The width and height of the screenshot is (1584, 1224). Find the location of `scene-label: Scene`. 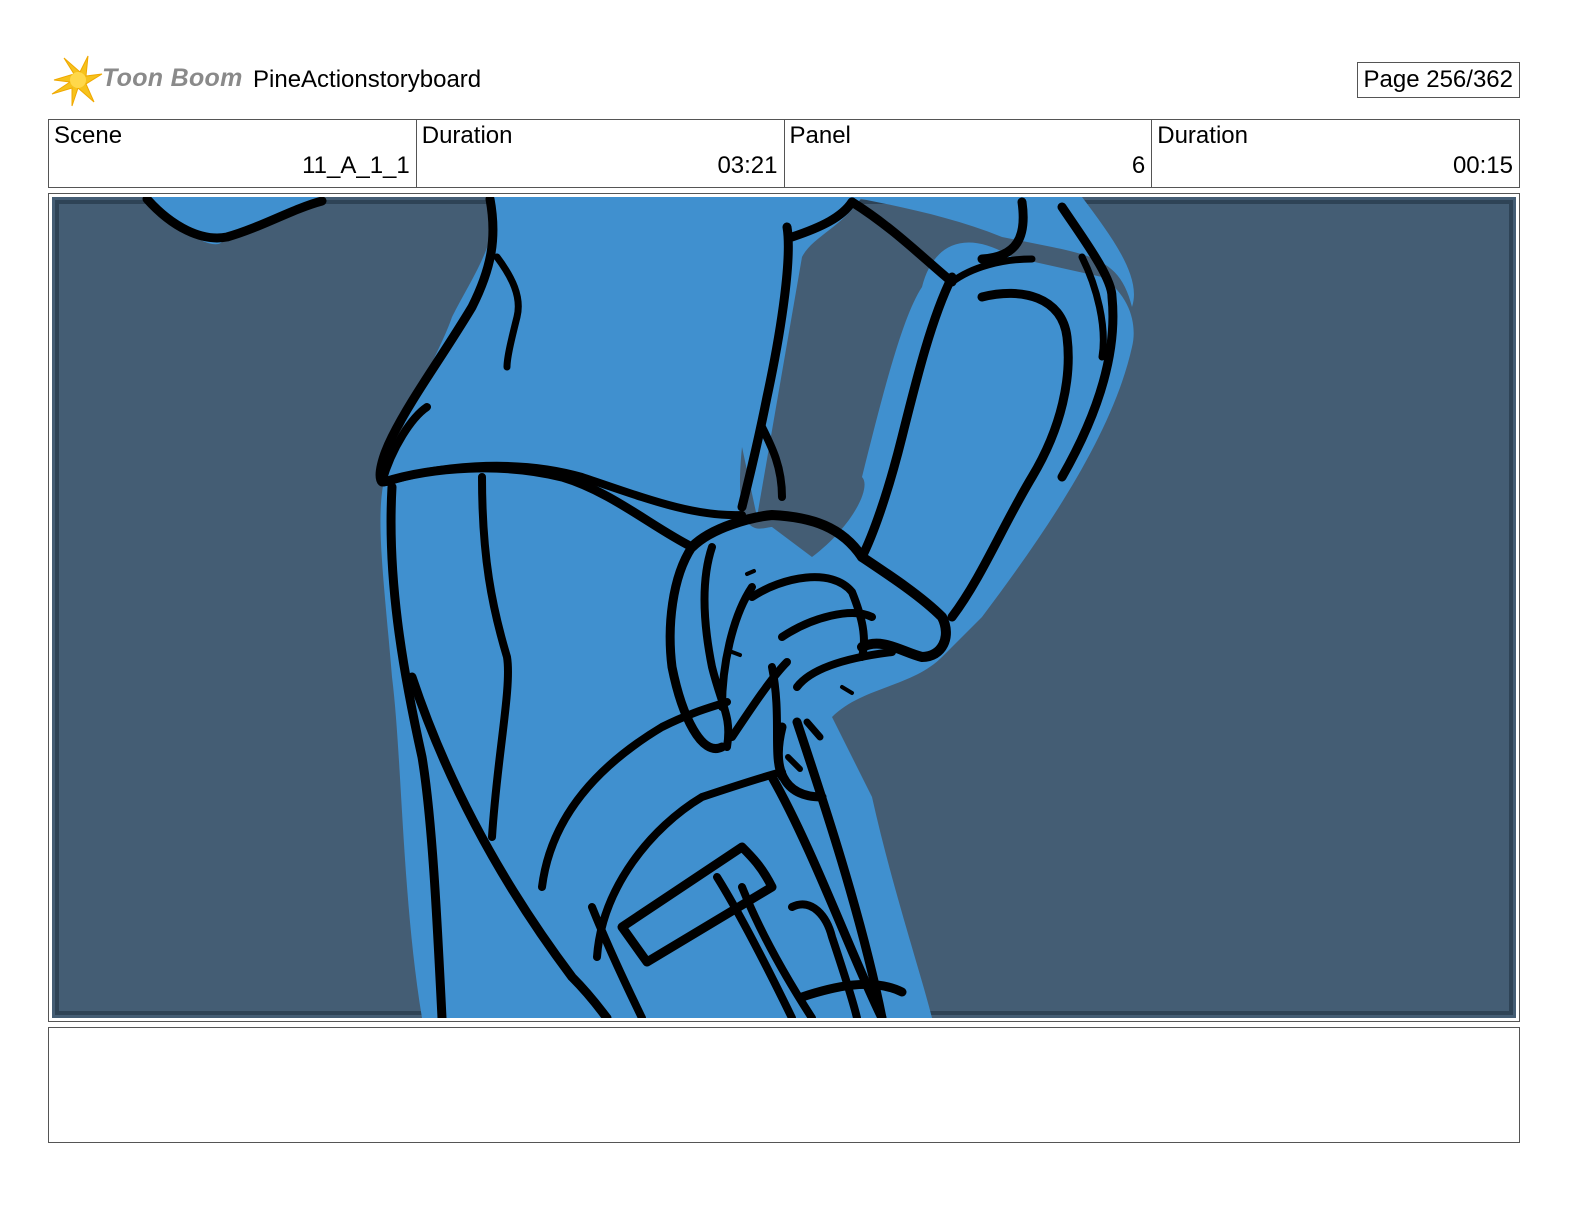

scene-label: Scene is located at coordinates (88, 135).